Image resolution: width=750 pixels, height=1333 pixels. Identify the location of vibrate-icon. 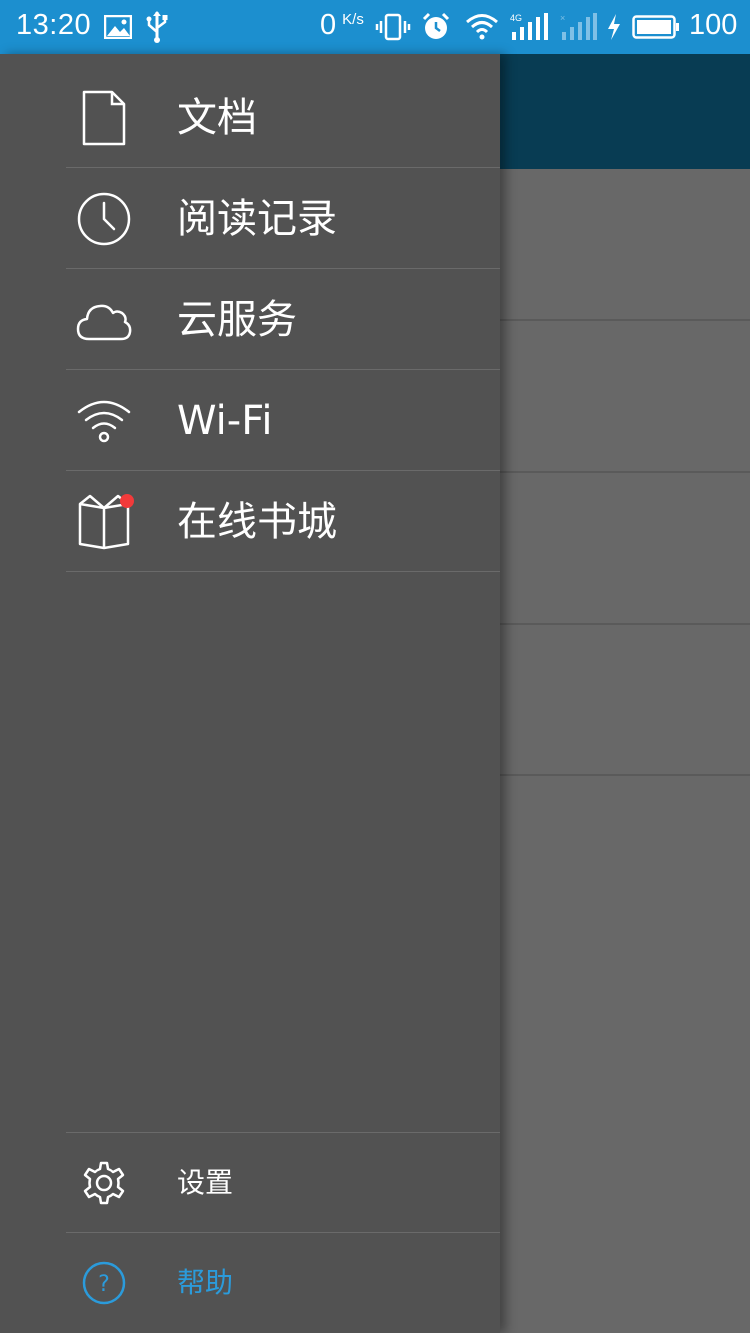
(393, 27).